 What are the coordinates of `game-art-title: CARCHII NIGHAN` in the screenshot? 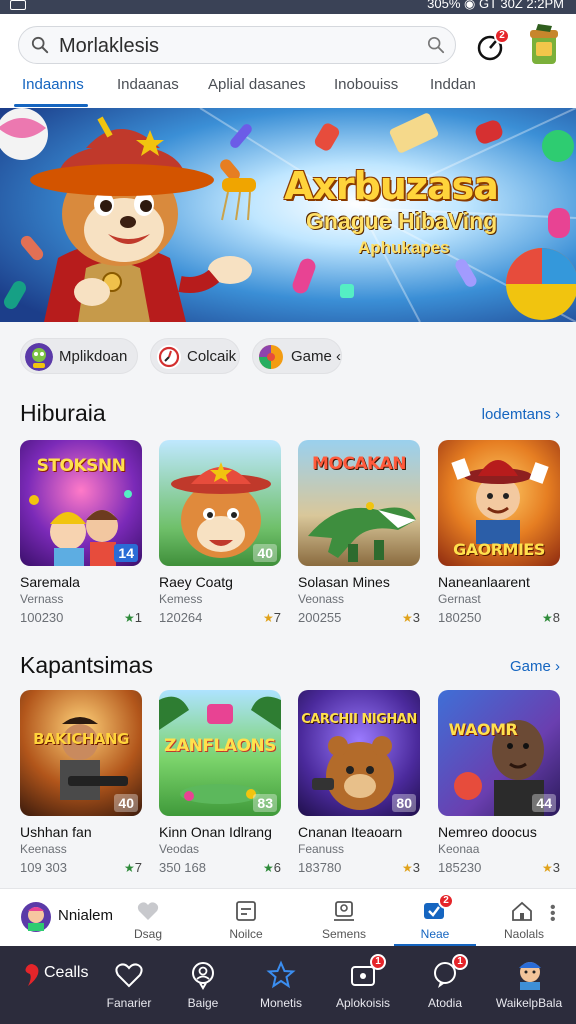 It's located at (359, 719).